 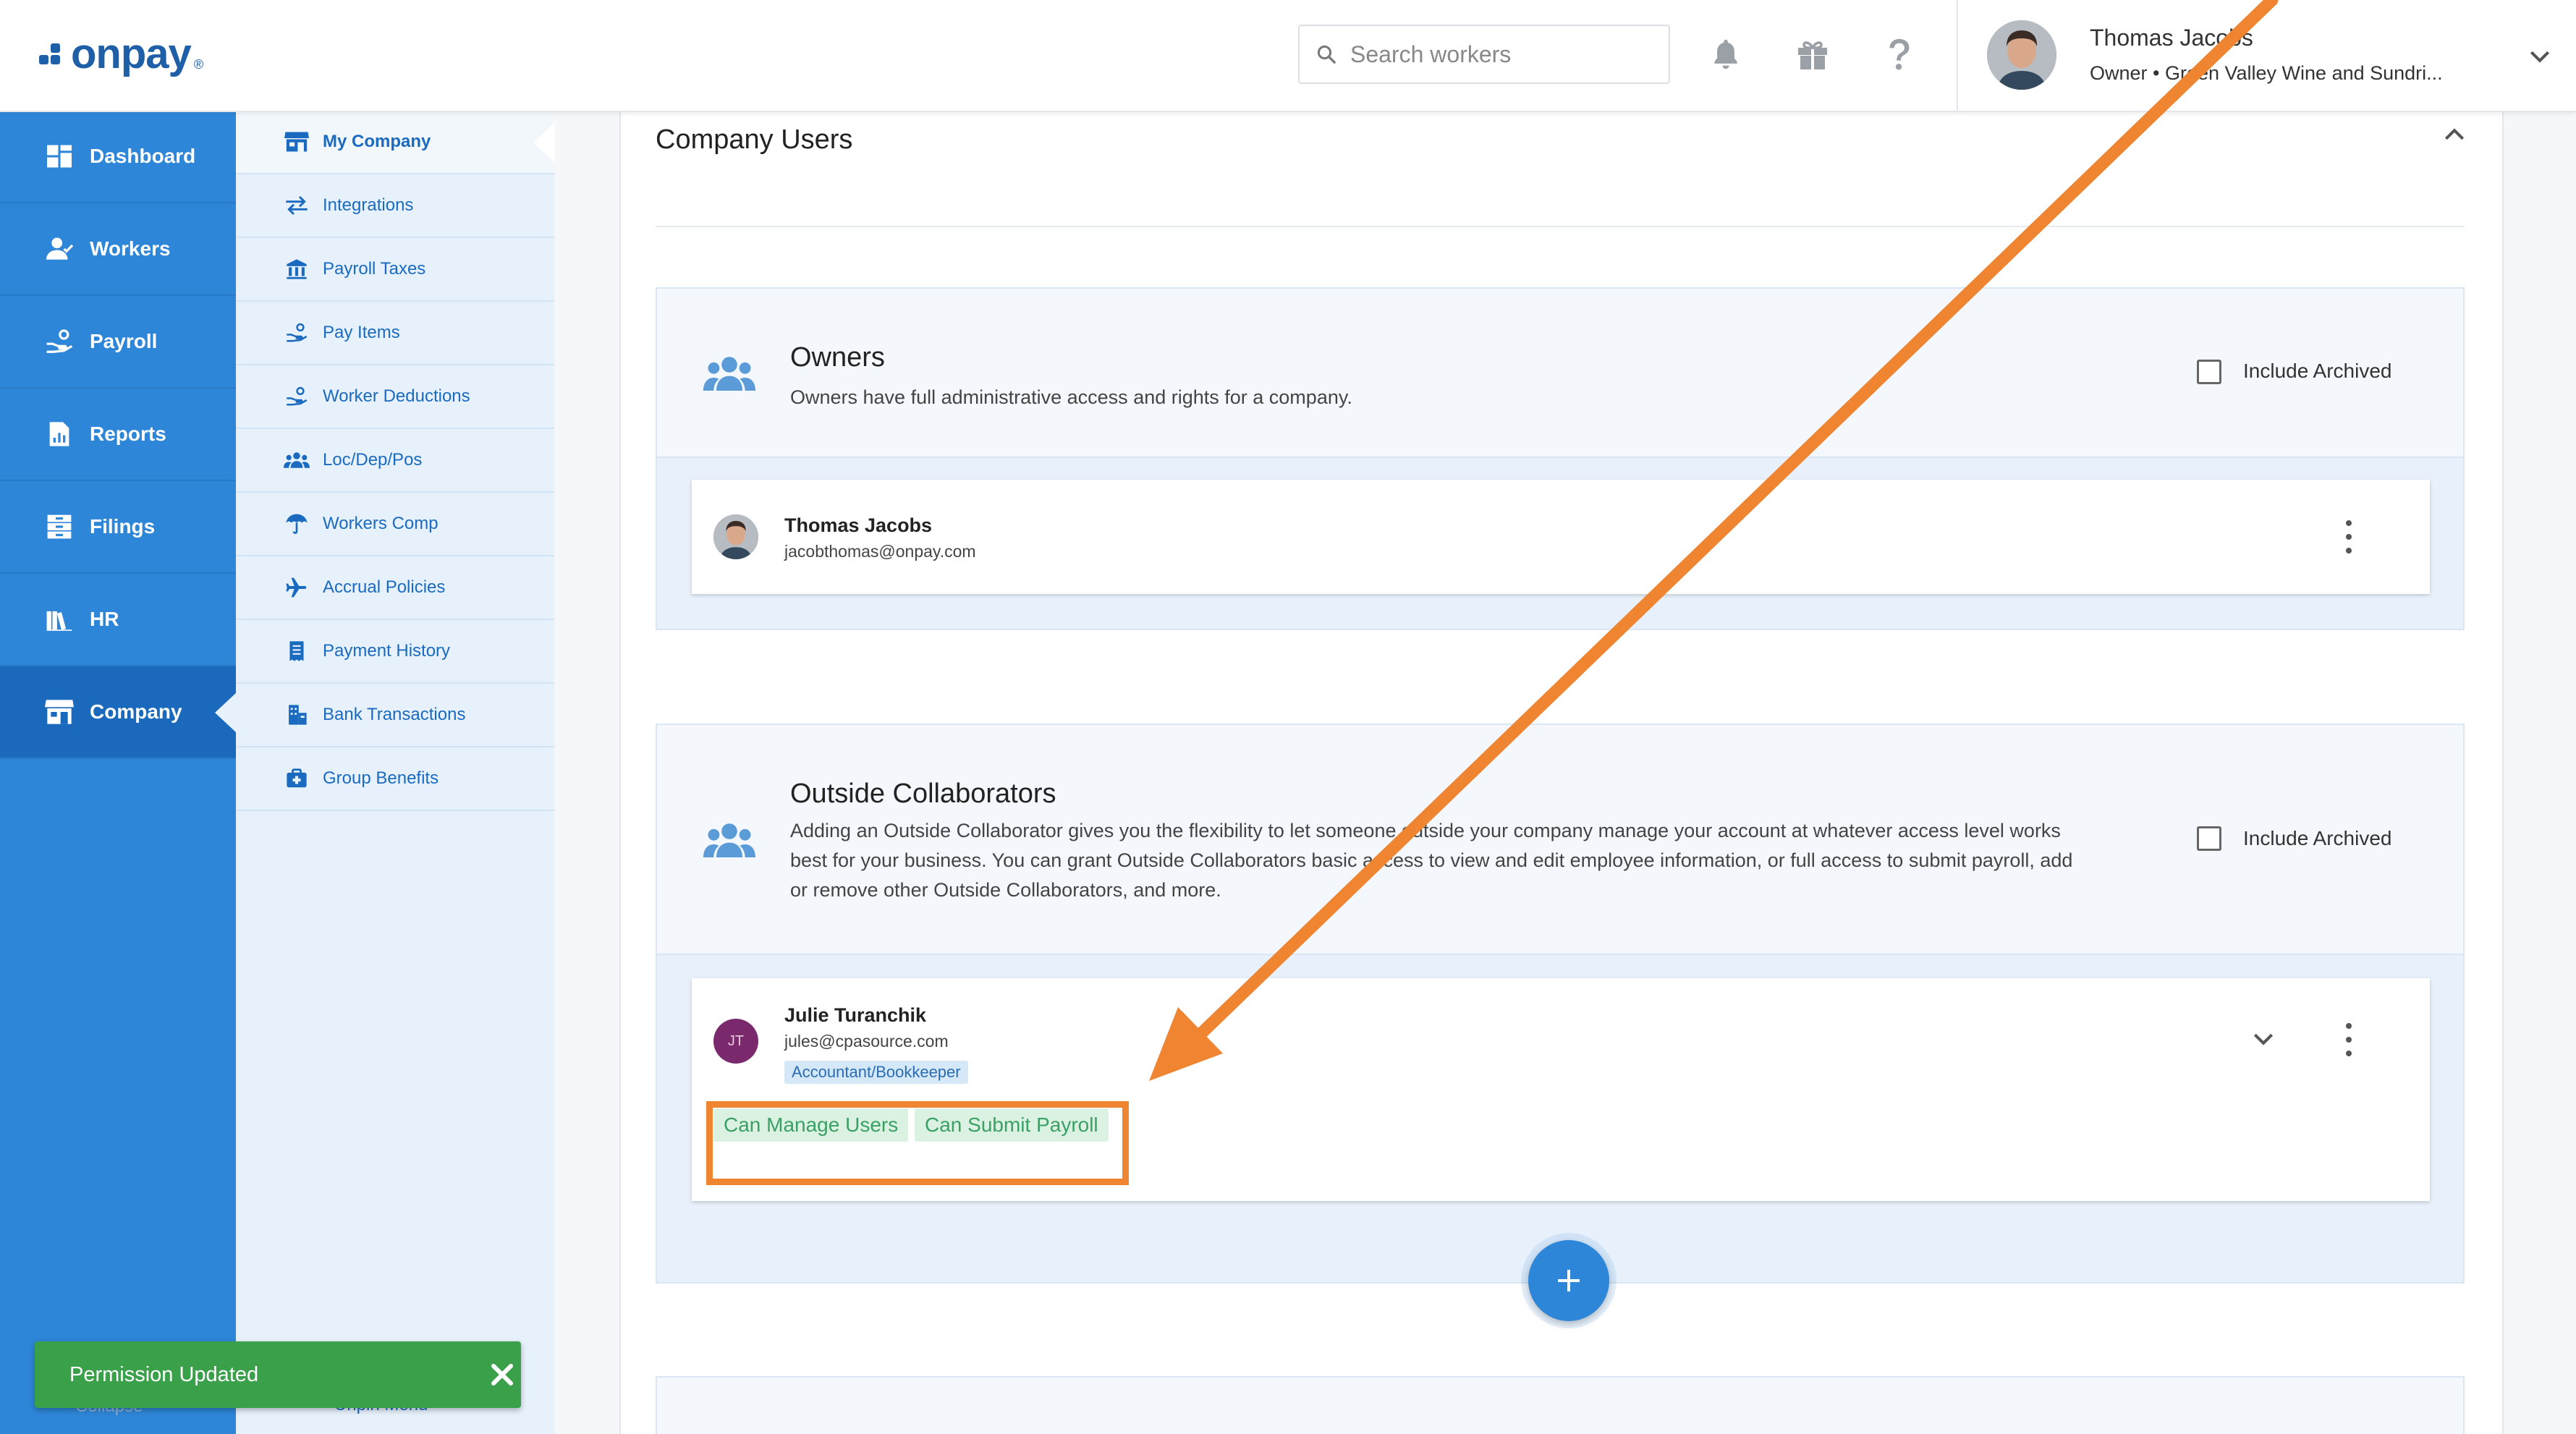 I want to click on subnav-item-payment-history: Payment History, so click(x=395, y=652).